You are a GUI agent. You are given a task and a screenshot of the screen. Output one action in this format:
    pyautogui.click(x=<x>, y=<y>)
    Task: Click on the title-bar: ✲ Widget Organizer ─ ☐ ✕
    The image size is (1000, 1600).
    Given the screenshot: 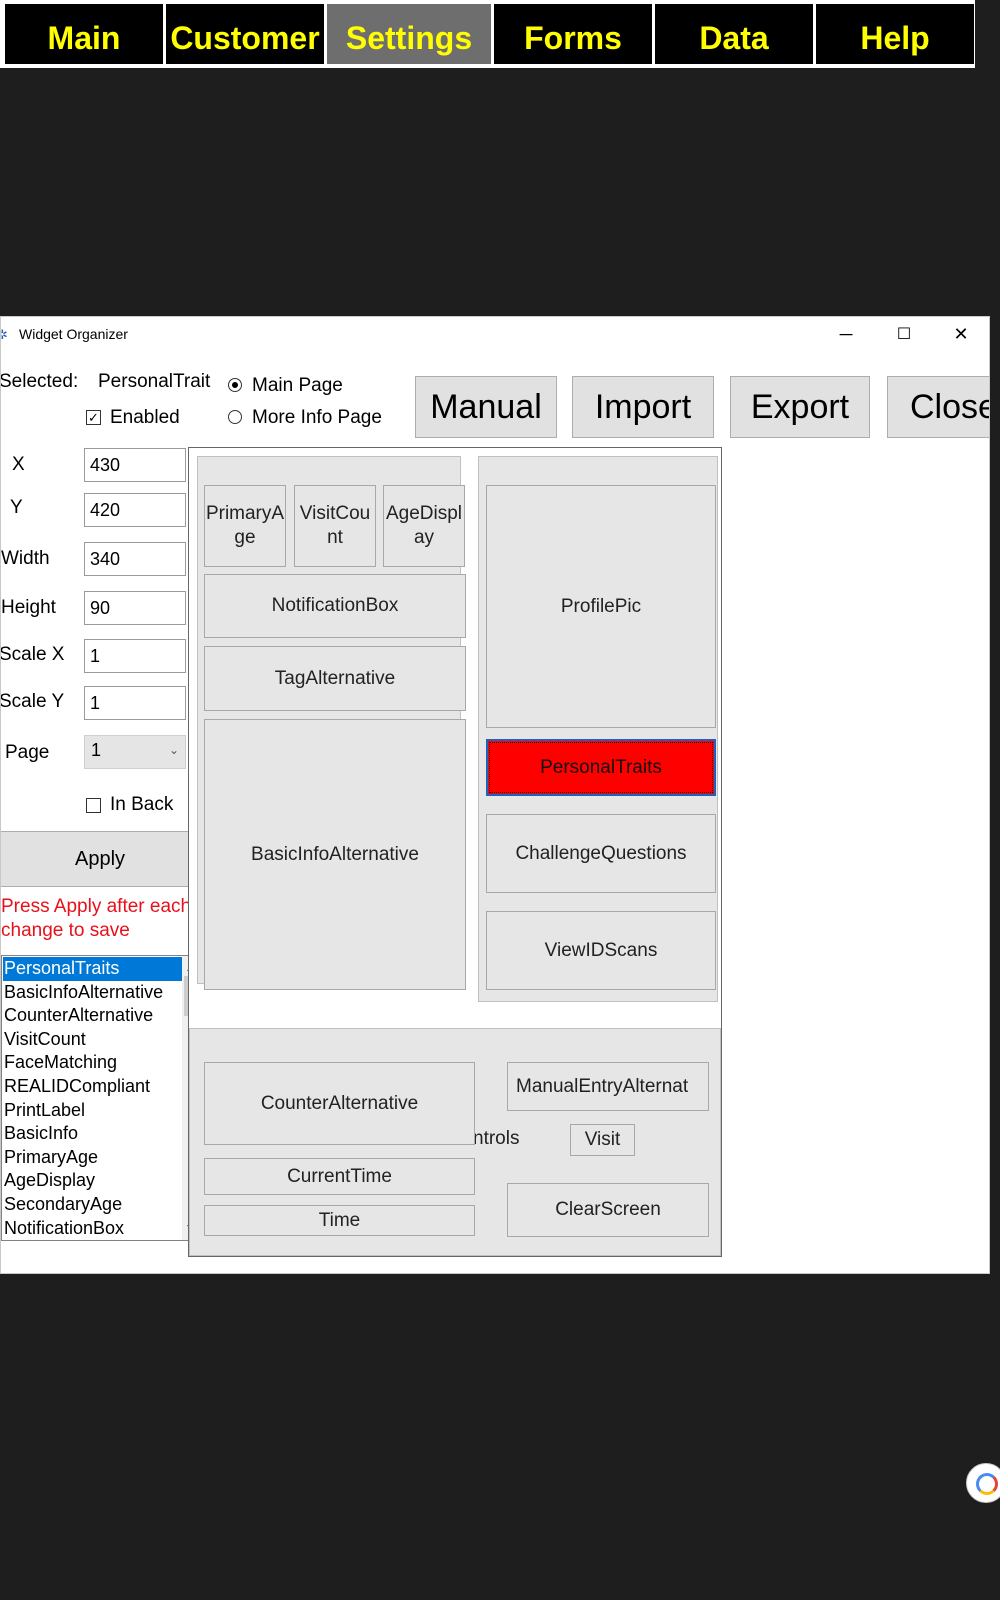 What is the action you would take?
    pyautogui.click(x=495, y=335)
    